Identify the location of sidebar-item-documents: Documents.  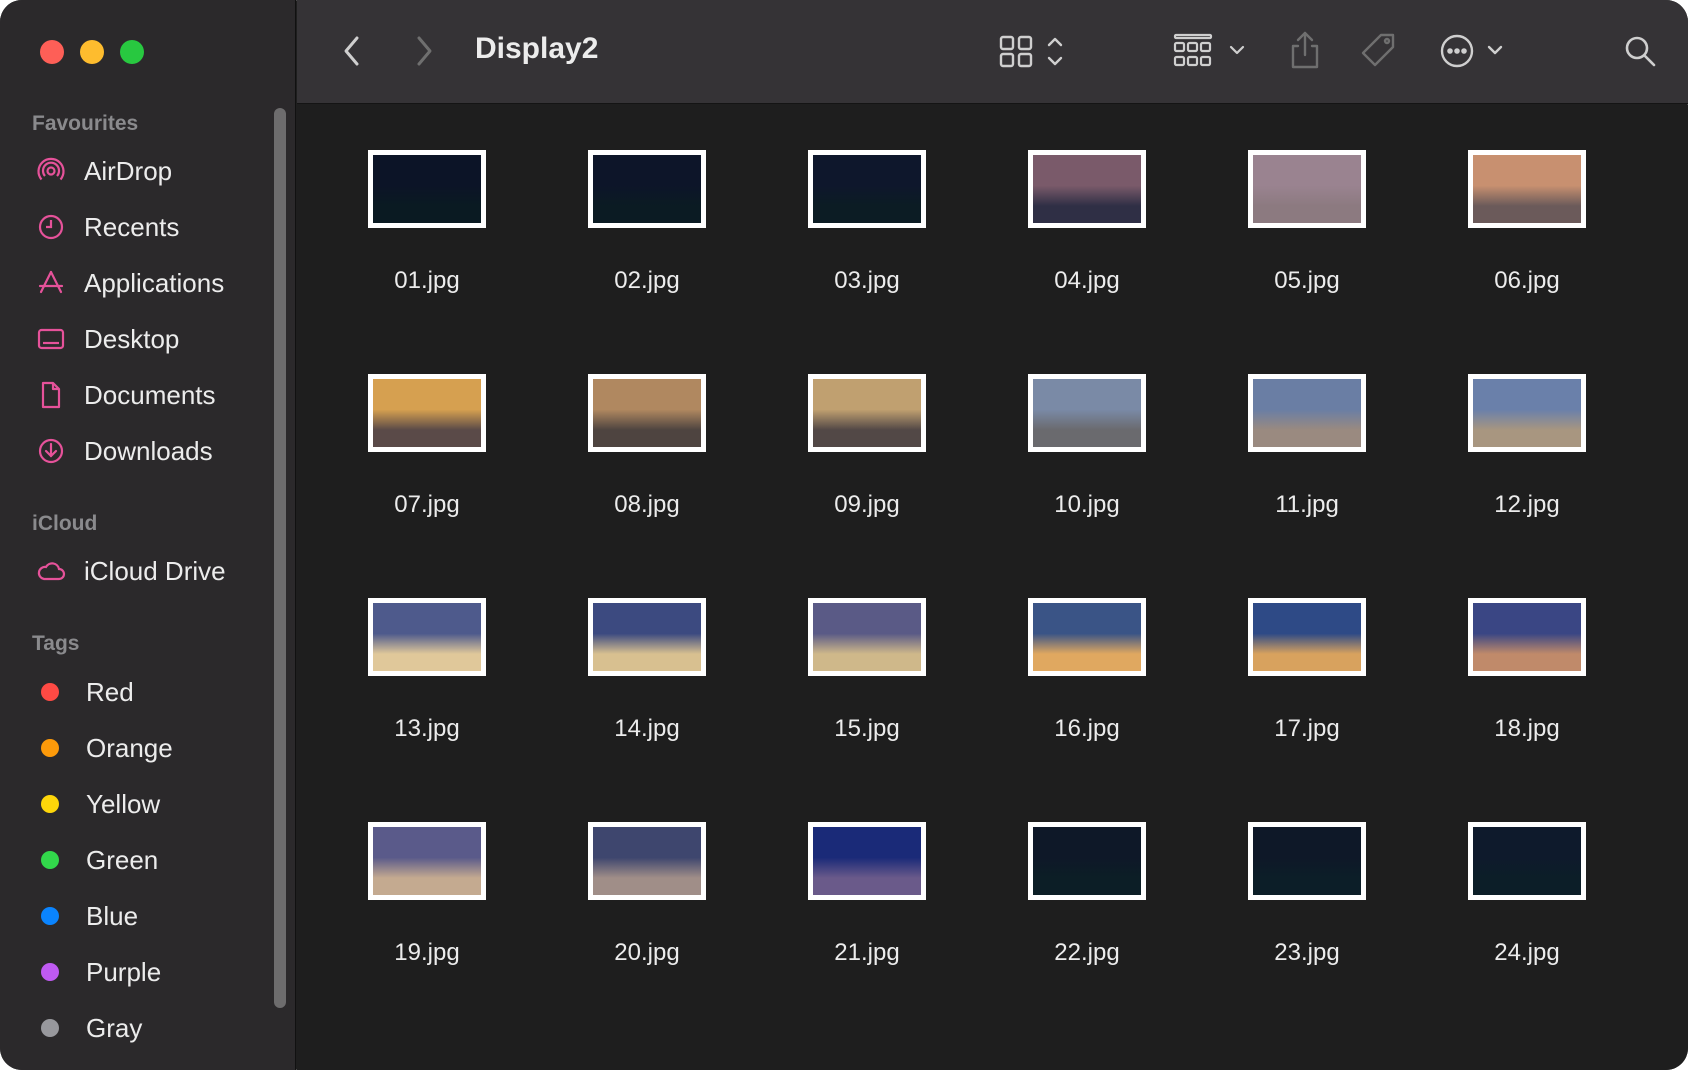
(126, 395).